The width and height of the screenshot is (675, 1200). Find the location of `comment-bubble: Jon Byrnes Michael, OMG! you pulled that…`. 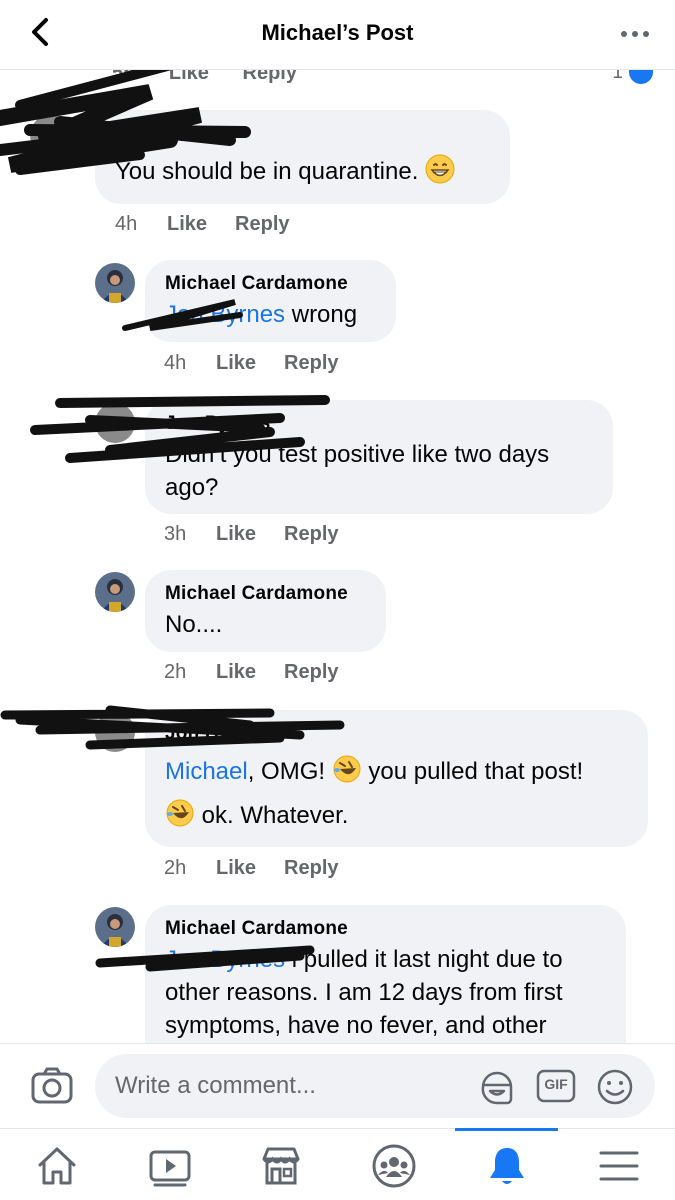

comment-bubble: Jon Byrnes Michael, OMG! you pulled that… is located at coordinates (396, 778).